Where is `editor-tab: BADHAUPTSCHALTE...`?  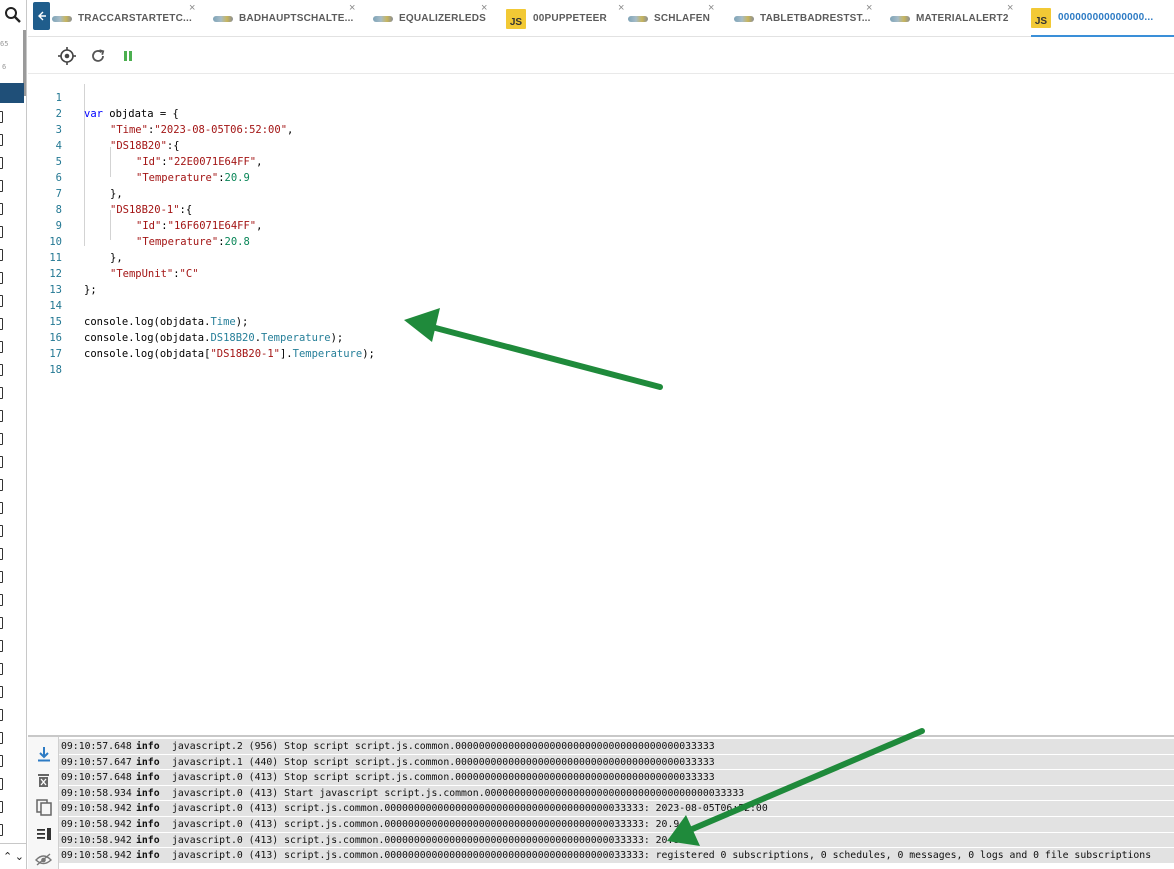
editor-tab: BADHAUPTSCHALTE... is located at coordinates (283, 18).